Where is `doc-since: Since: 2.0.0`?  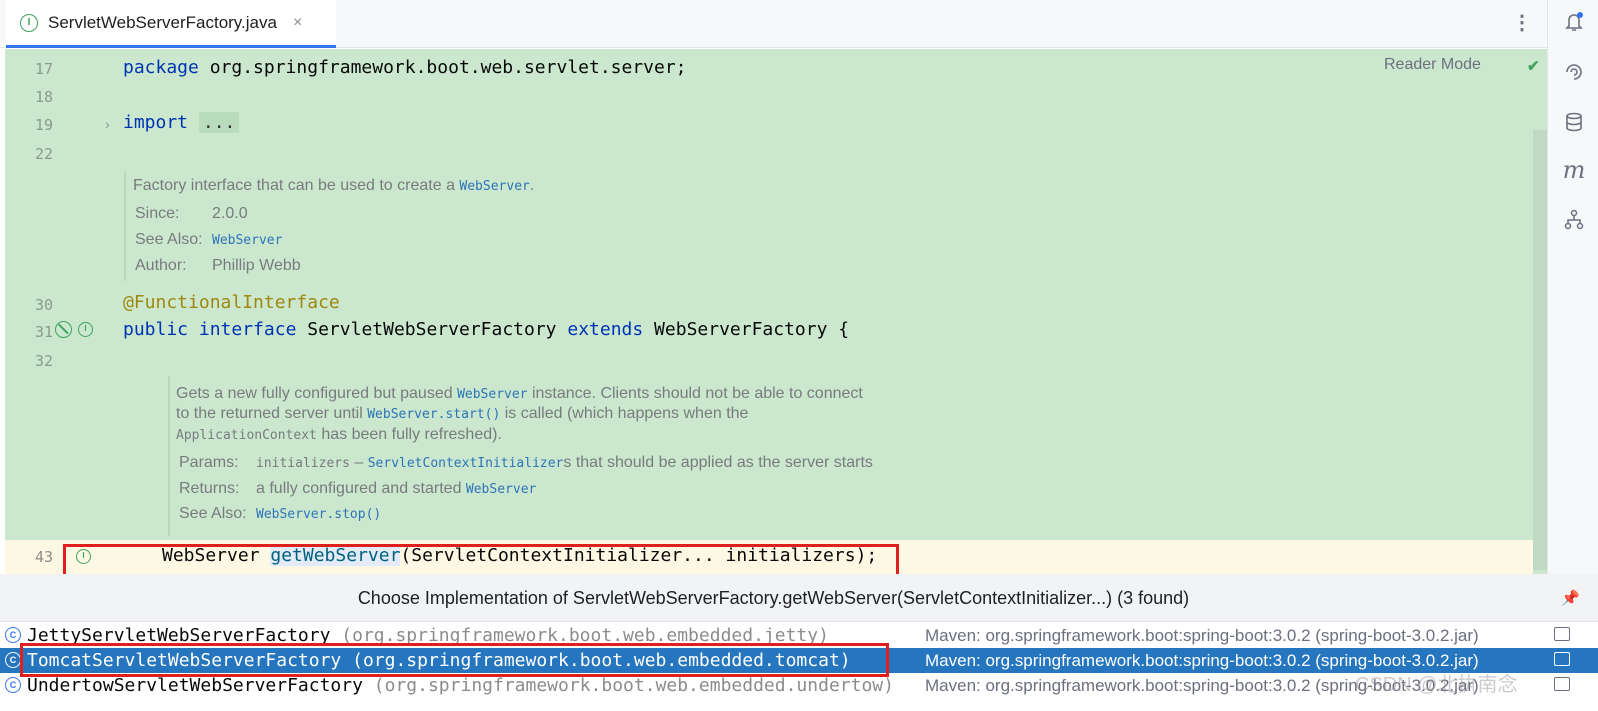
doc-since: Since: 2.0.0 is located at coordinates (191, 213).